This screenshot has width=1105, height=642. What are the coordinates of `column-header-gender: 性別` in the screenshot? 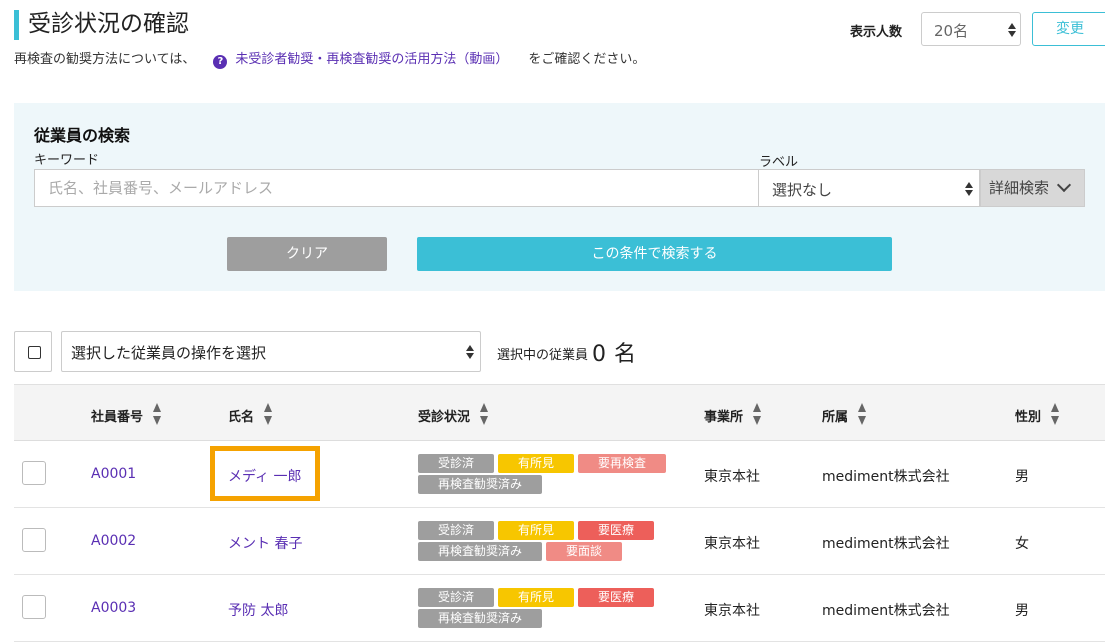 It's located at (1037, 416).